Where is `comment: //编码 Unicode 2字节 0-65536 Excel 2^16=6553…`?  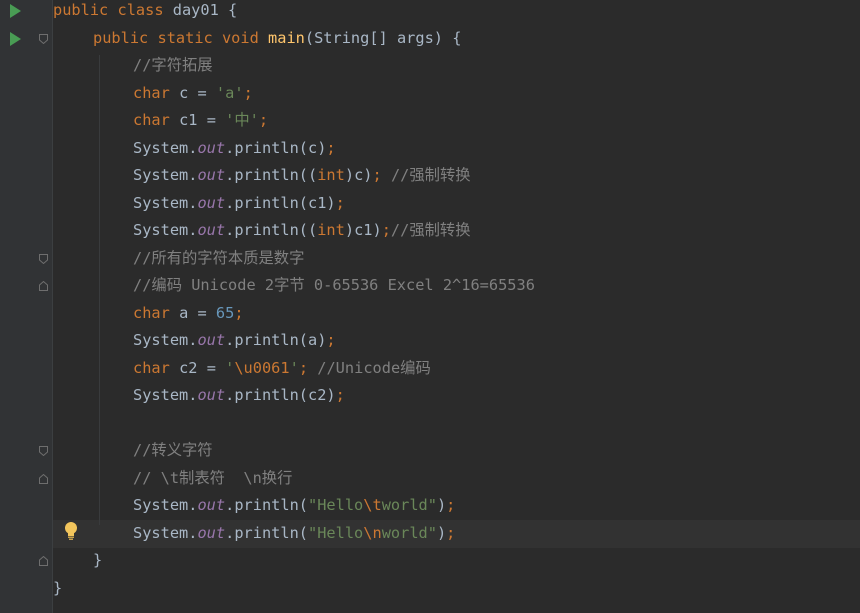 comment: //编码 Unicode 2字节 0-65536 Excel 2^16=6553… is located at coordinates (334, 285).